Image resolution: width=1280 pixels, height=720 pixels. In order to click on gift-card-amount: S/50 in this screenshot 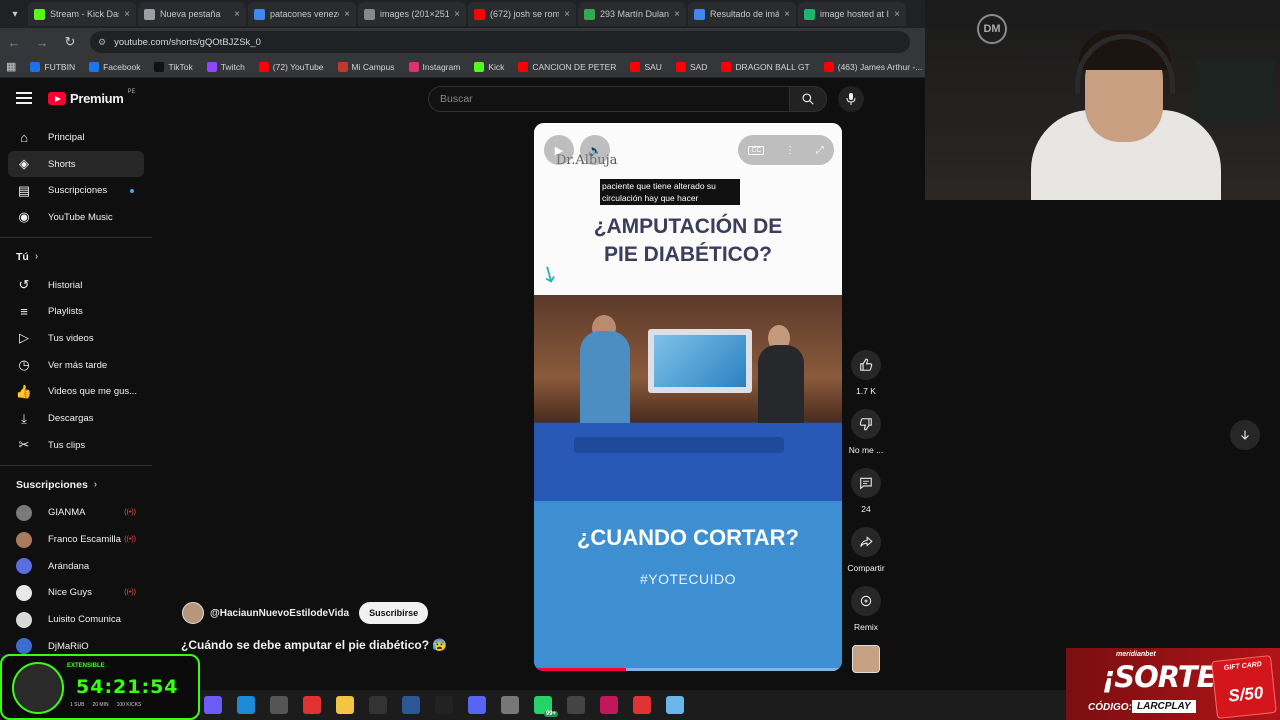, I will do `click(1246, 694)`.